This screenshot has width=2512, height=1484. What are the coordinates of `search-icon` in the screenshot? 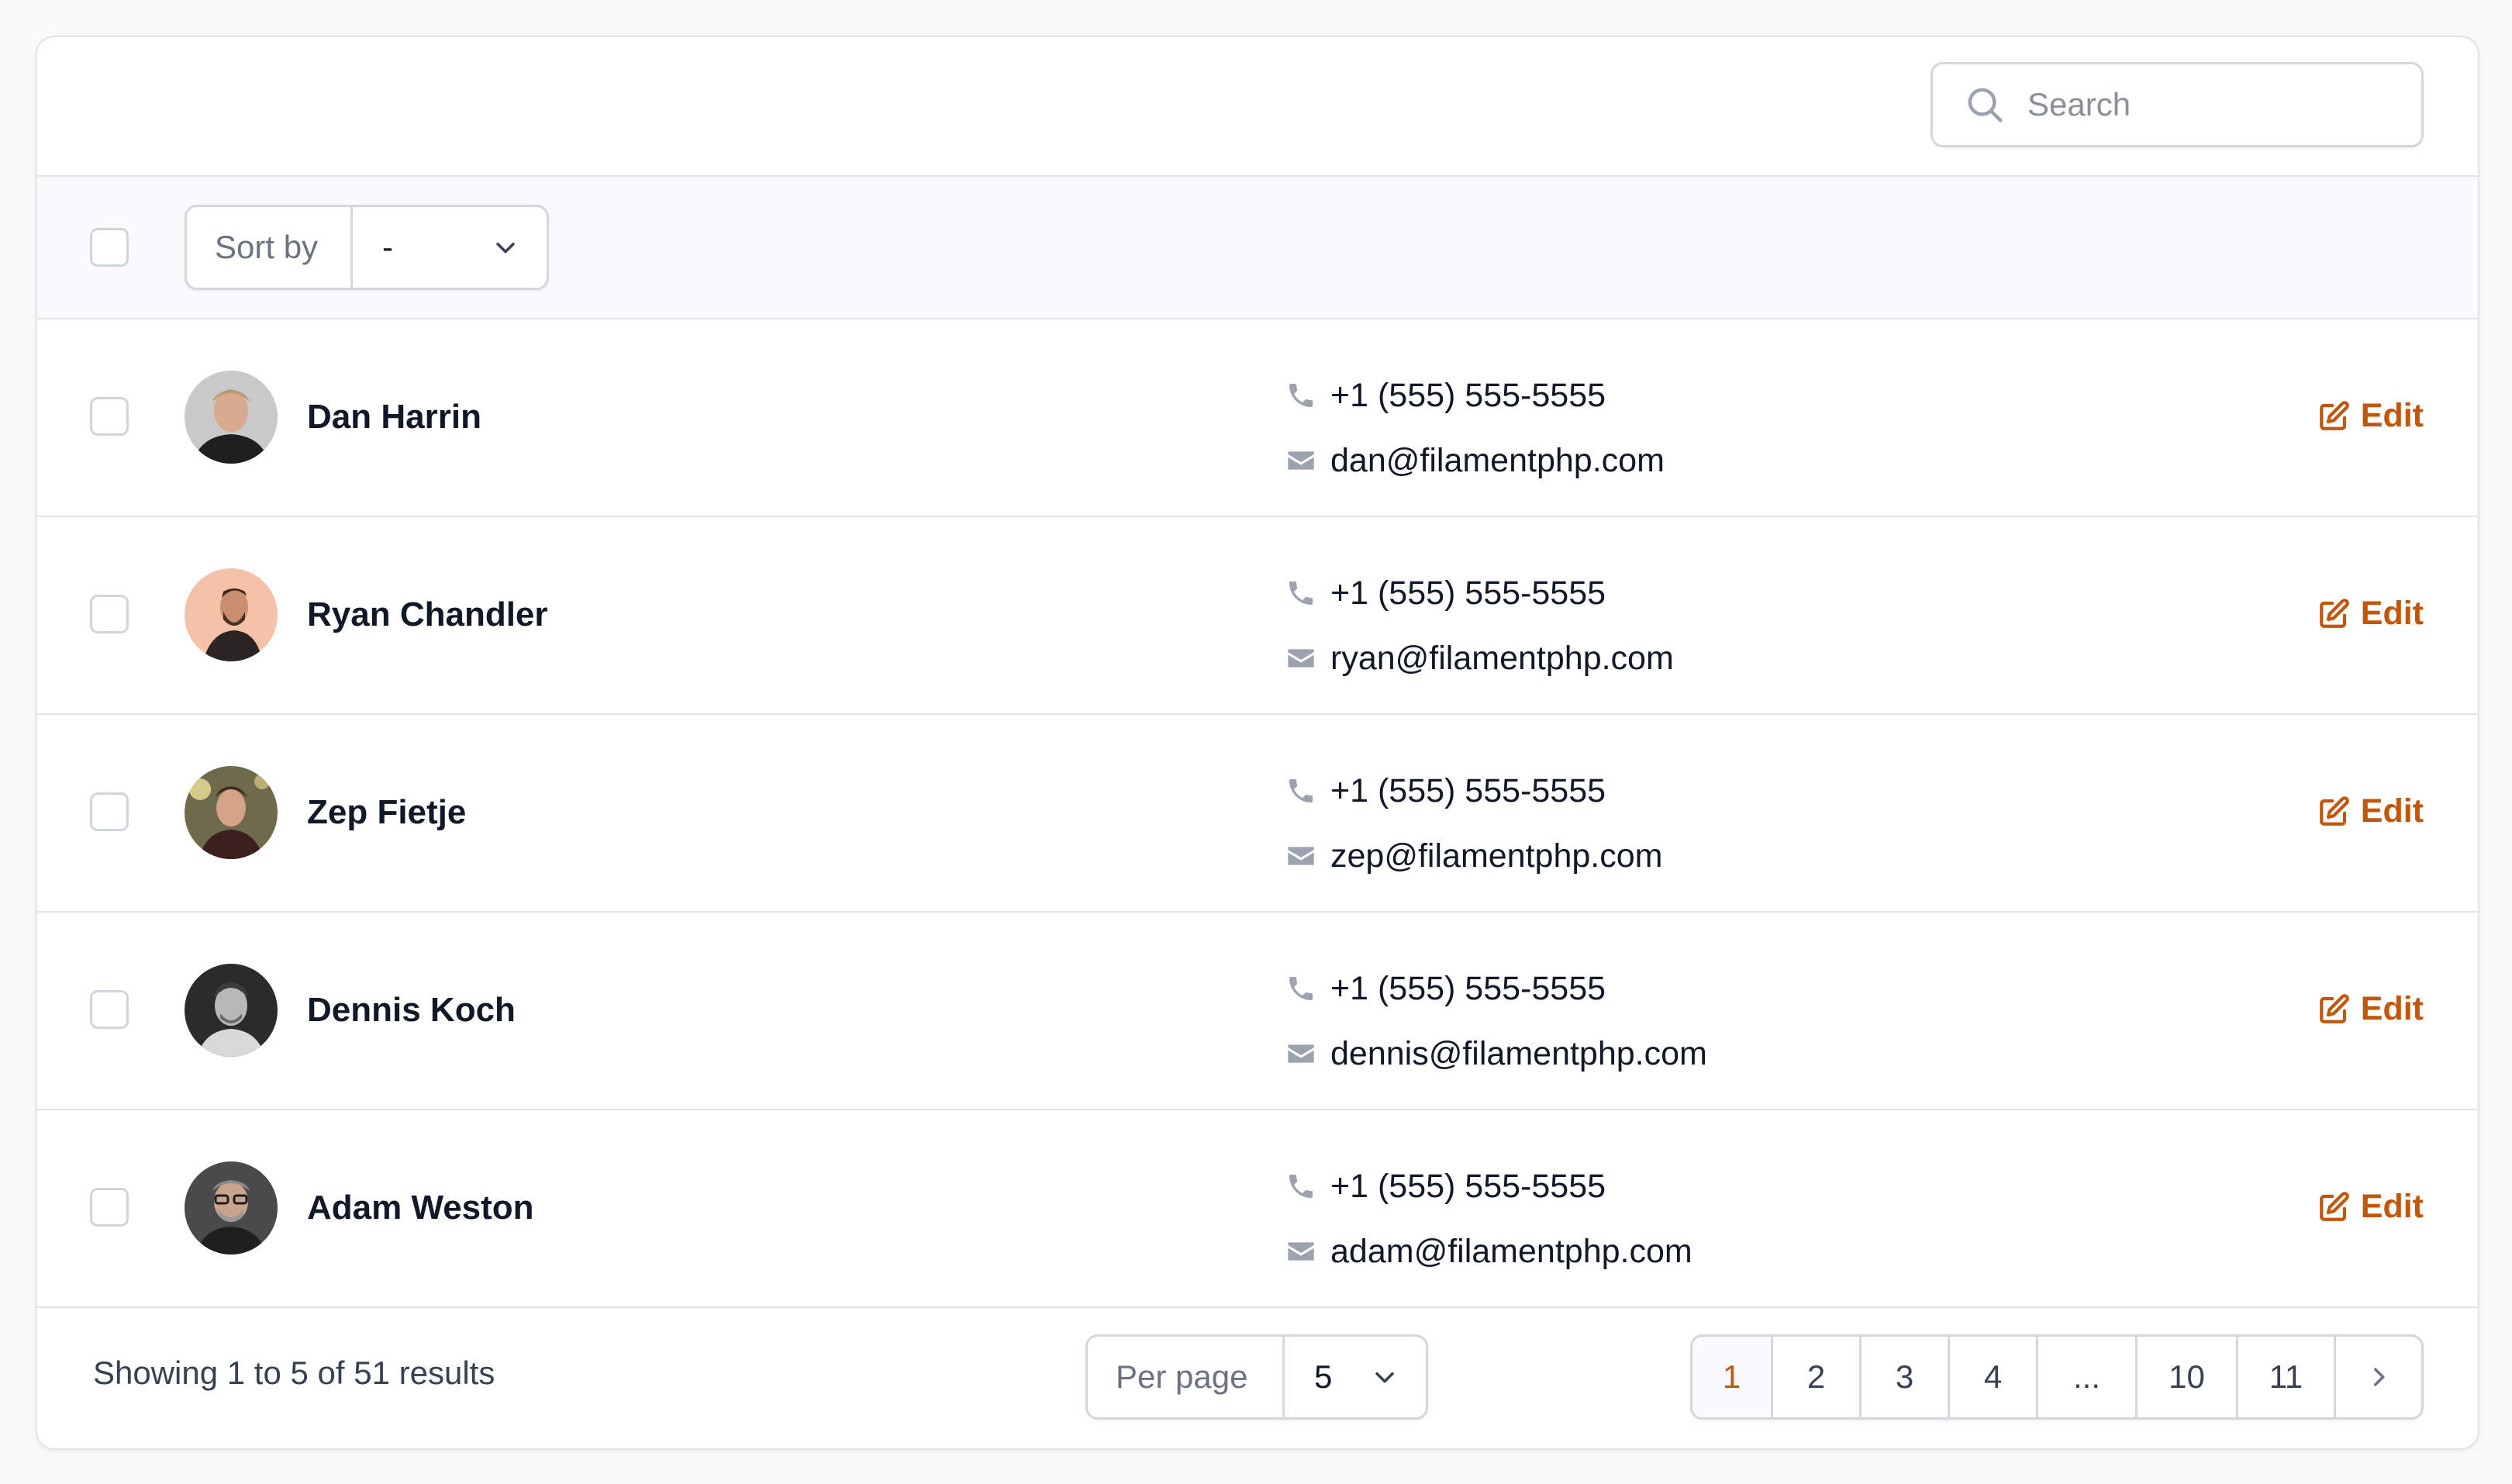 It's located at (1986, 106).